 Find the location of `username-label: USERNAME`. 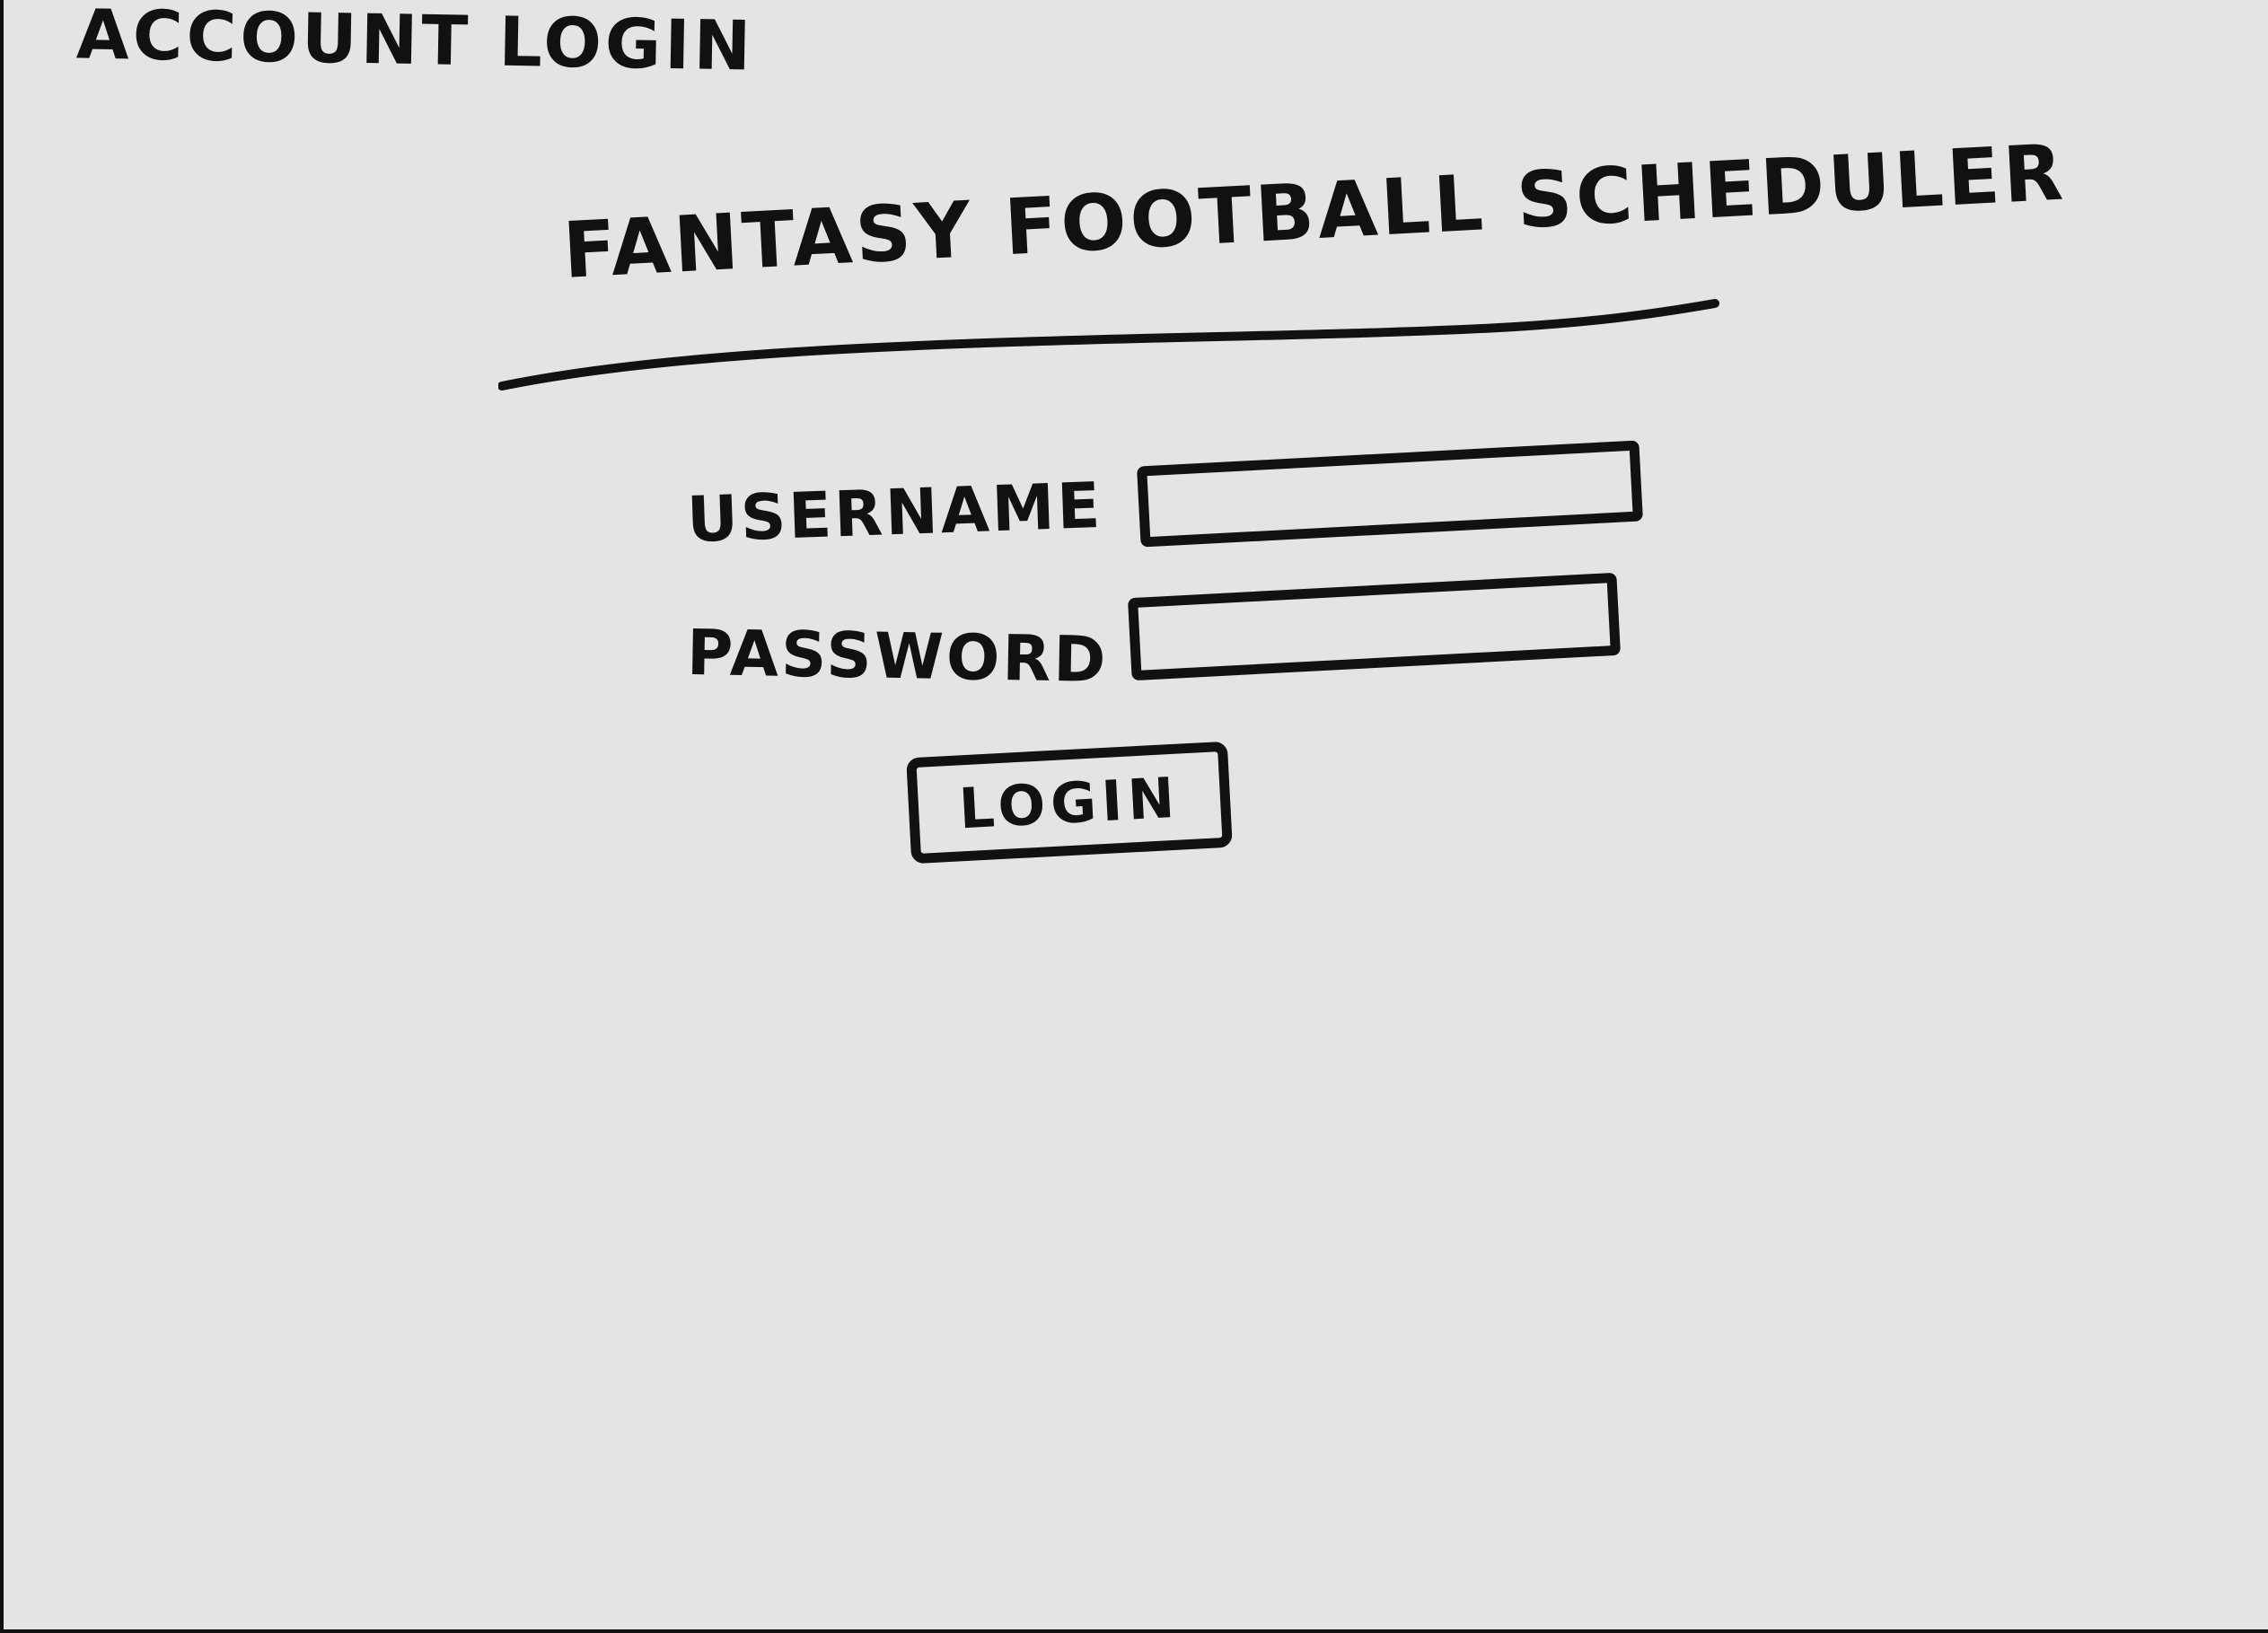

username-label: USERNAME is located at coordinates (894, 513).